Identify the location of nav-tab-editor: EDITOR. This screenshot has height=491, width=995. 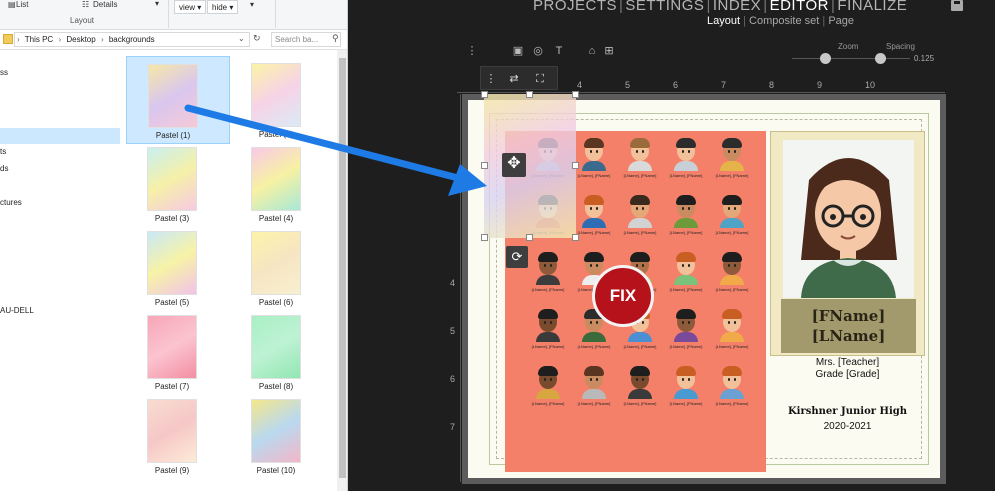
(799, 7).